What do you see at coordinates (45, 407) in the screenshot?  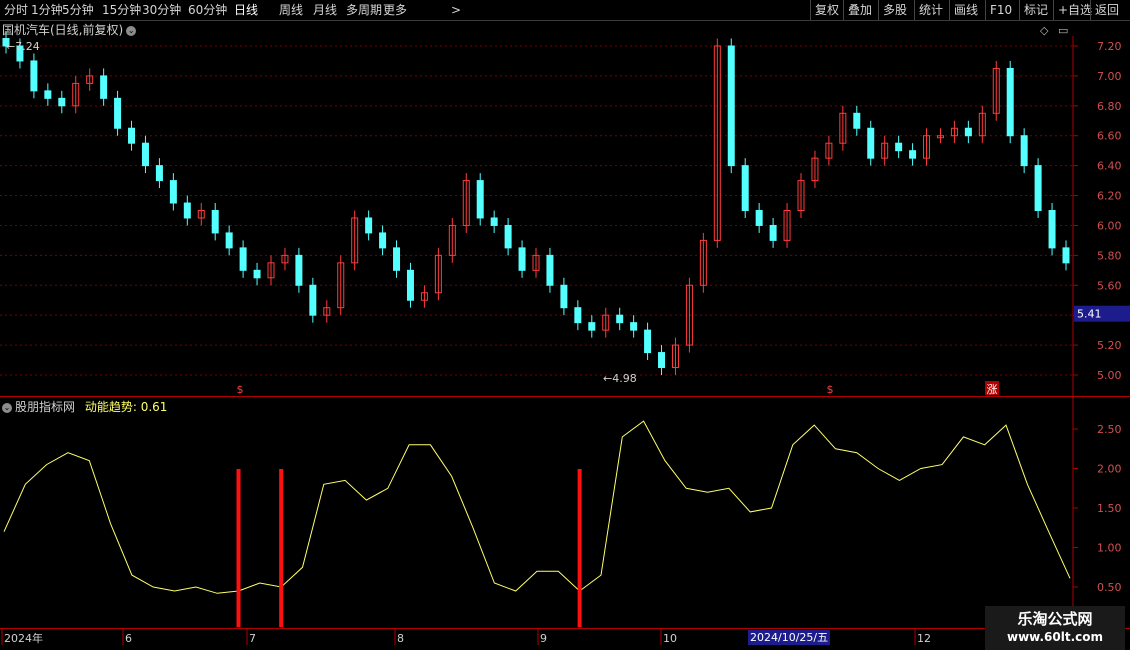 I see `indicator-name: 股朋指标网` at bounding box center [45, 407].